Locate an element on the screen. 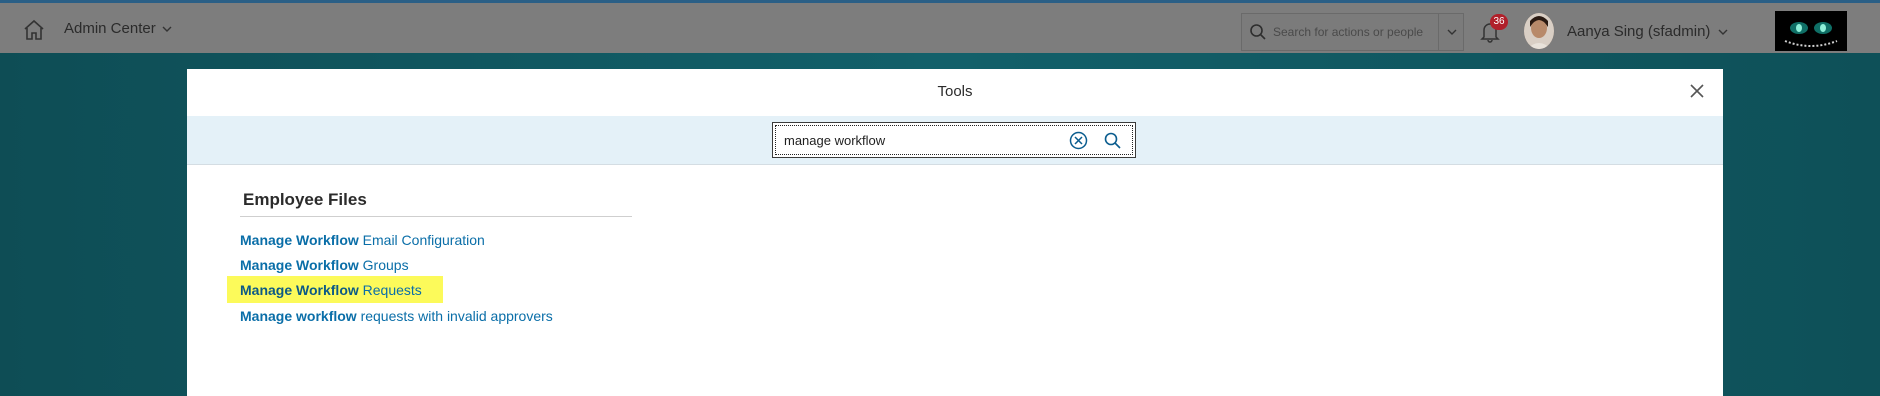  section-divider is located at coordinates (436, 216).